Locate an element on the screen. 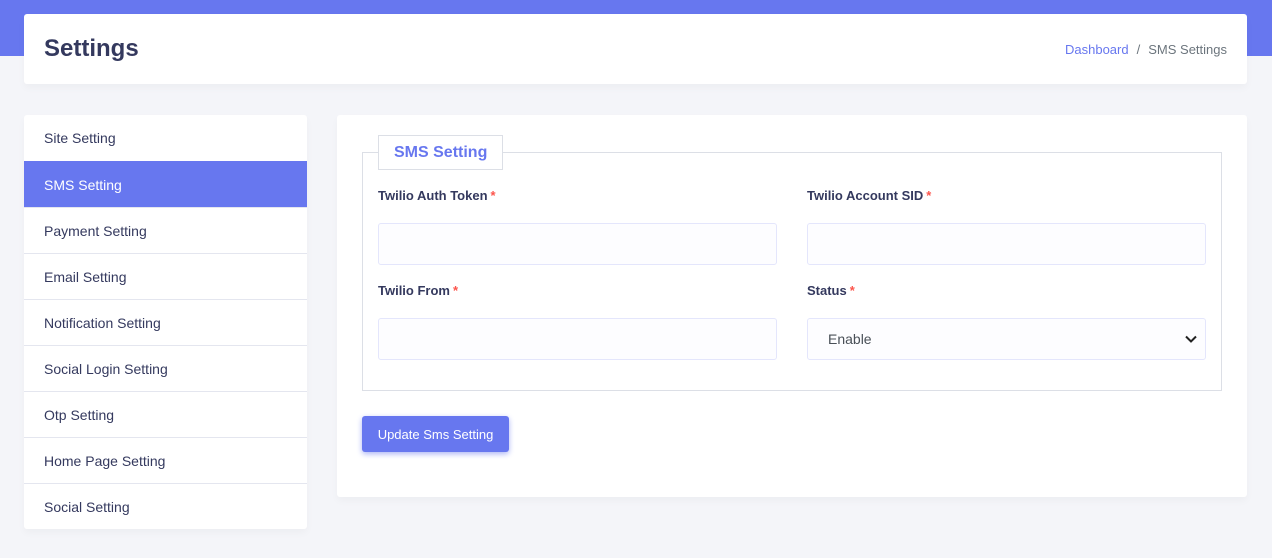  sidebar-item-social-login-setting: Social Login Setting is located at coordinates (165, 368).